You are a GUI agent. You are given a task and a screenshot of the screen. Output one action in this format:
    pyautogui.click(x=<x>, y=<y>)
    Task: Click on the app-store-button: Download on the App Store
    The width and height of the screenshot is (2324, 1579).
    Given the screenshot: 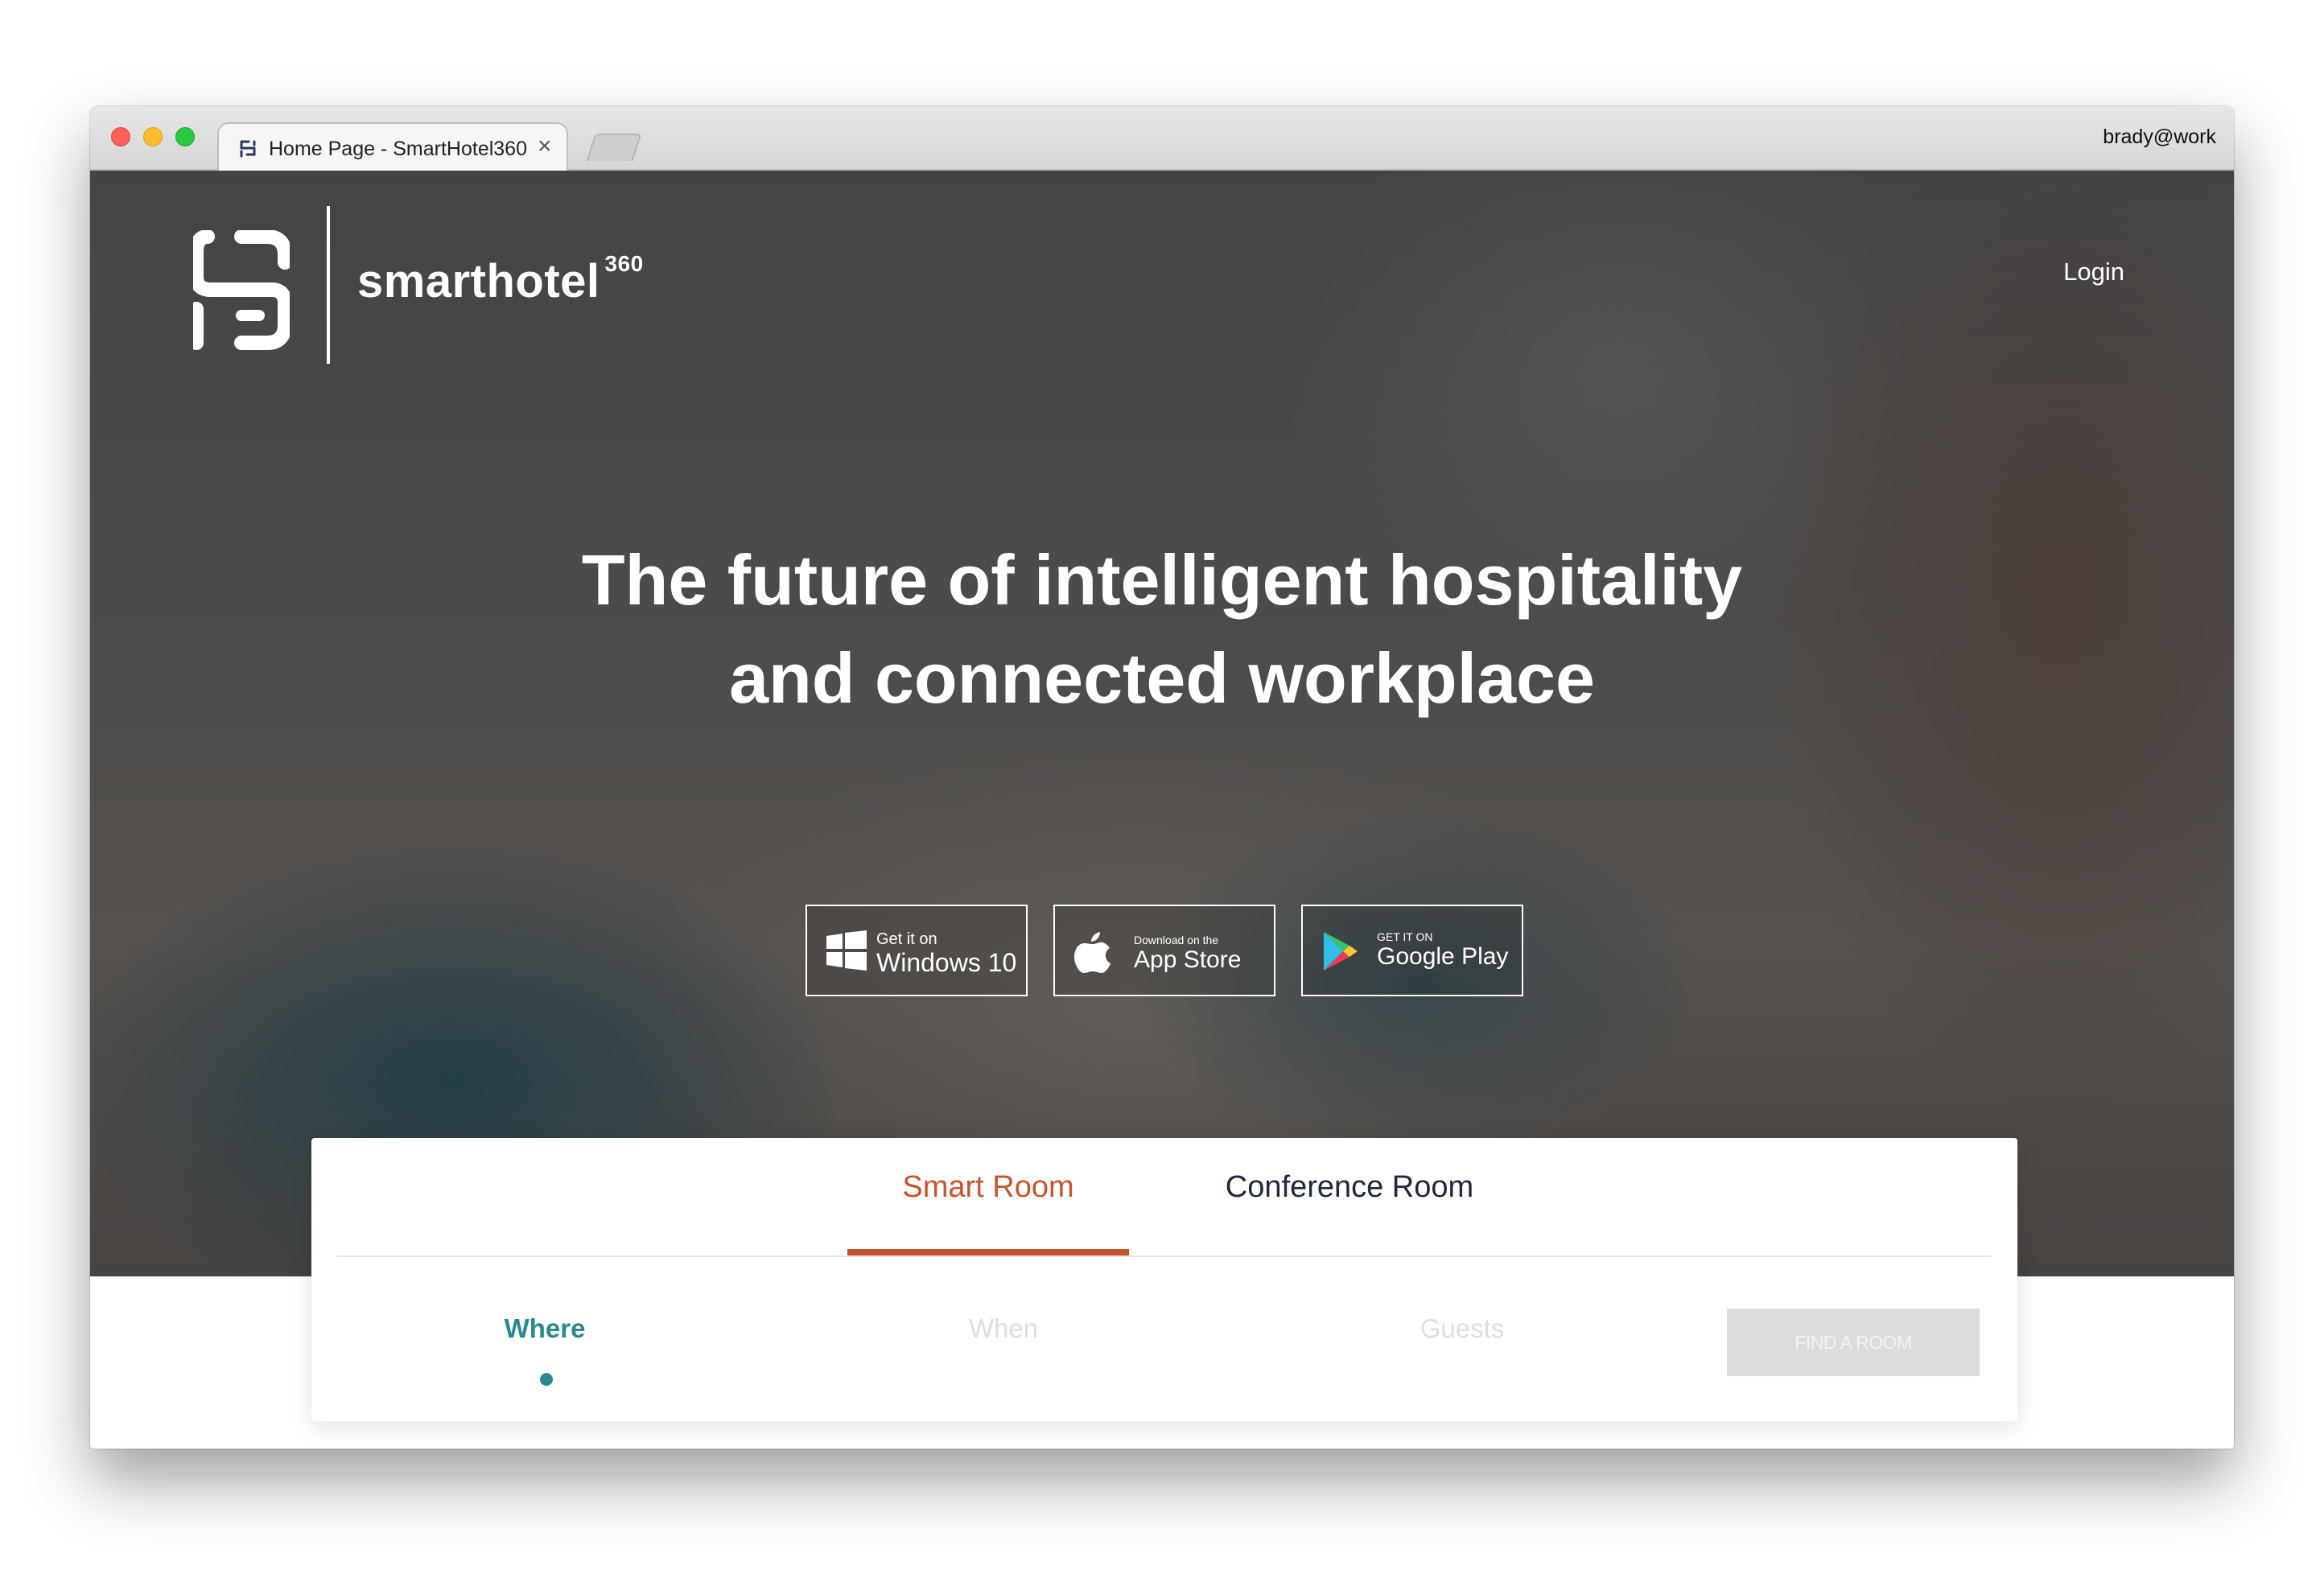 What is the action you would take?
    pyautogui.click(x=1164, y=950)
    